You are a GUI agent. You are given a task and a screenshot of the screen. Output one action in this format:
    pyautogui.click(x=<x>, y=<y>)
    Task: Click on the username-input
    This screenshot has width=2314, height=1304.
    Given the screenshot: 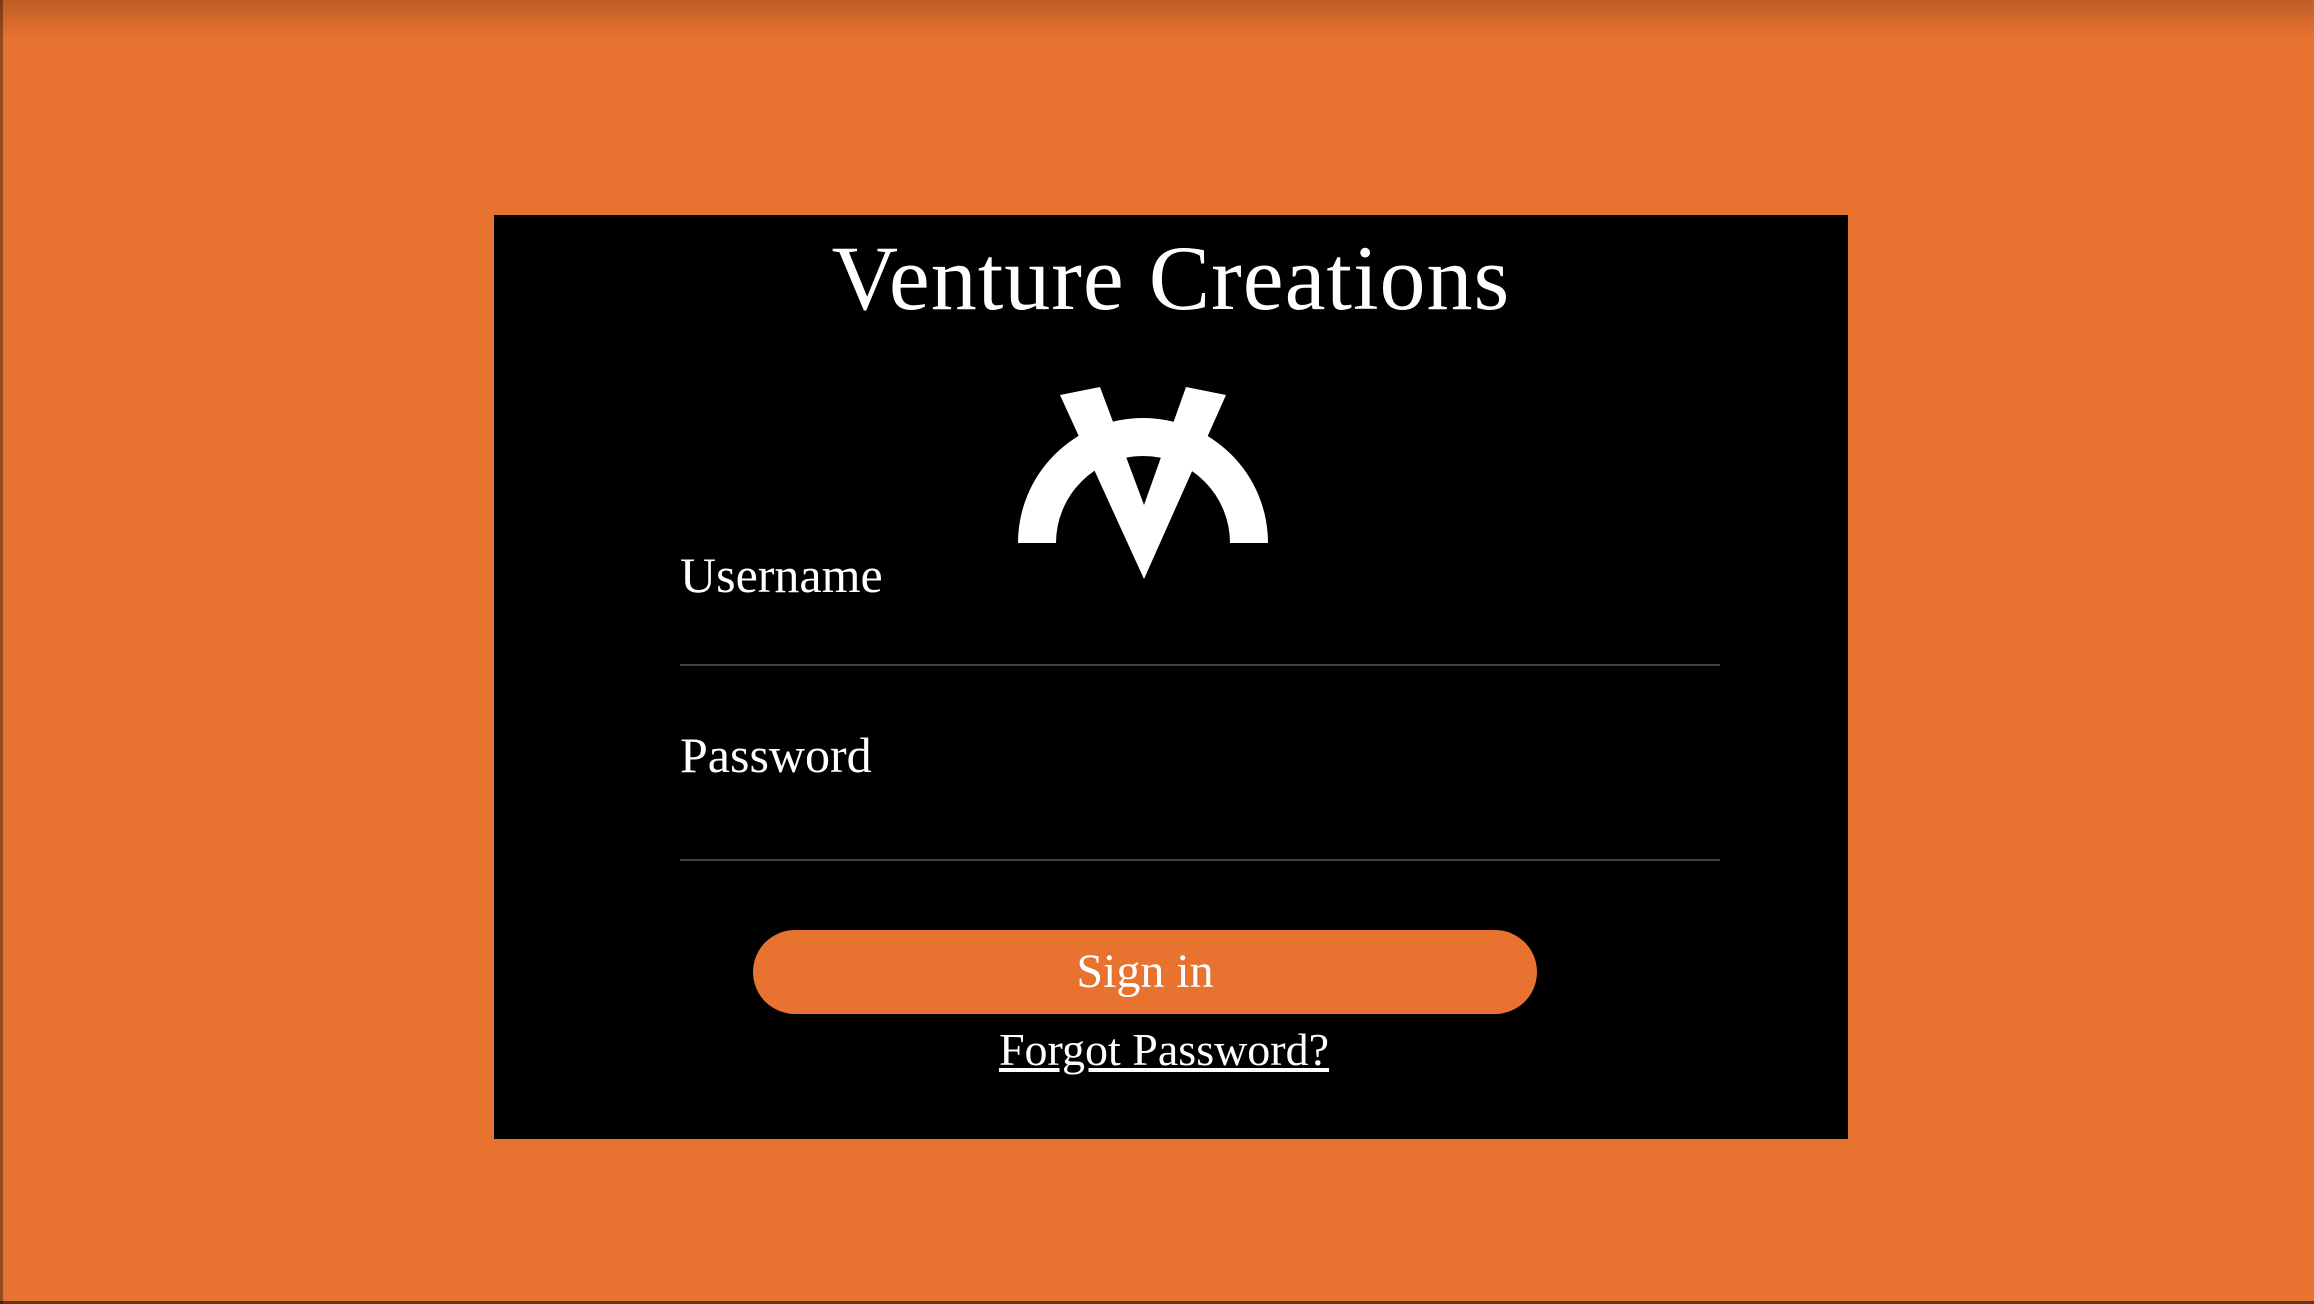 What is the action you would take?
    pyautogui.click(x=1200, y=639)
    